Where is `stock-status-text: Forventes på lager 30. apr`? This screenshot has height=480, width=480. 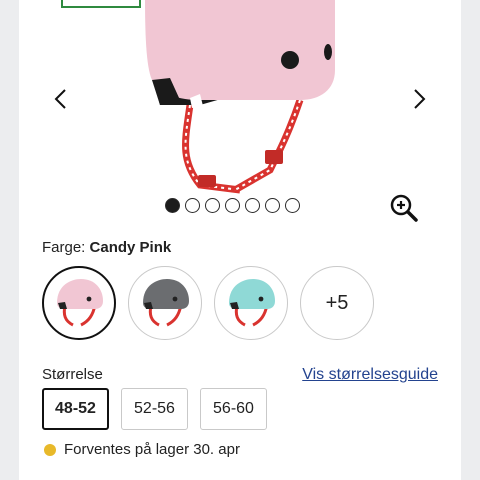
stock-status-text: Forventes på lager 30. apr is located at coordinates (152, 449).